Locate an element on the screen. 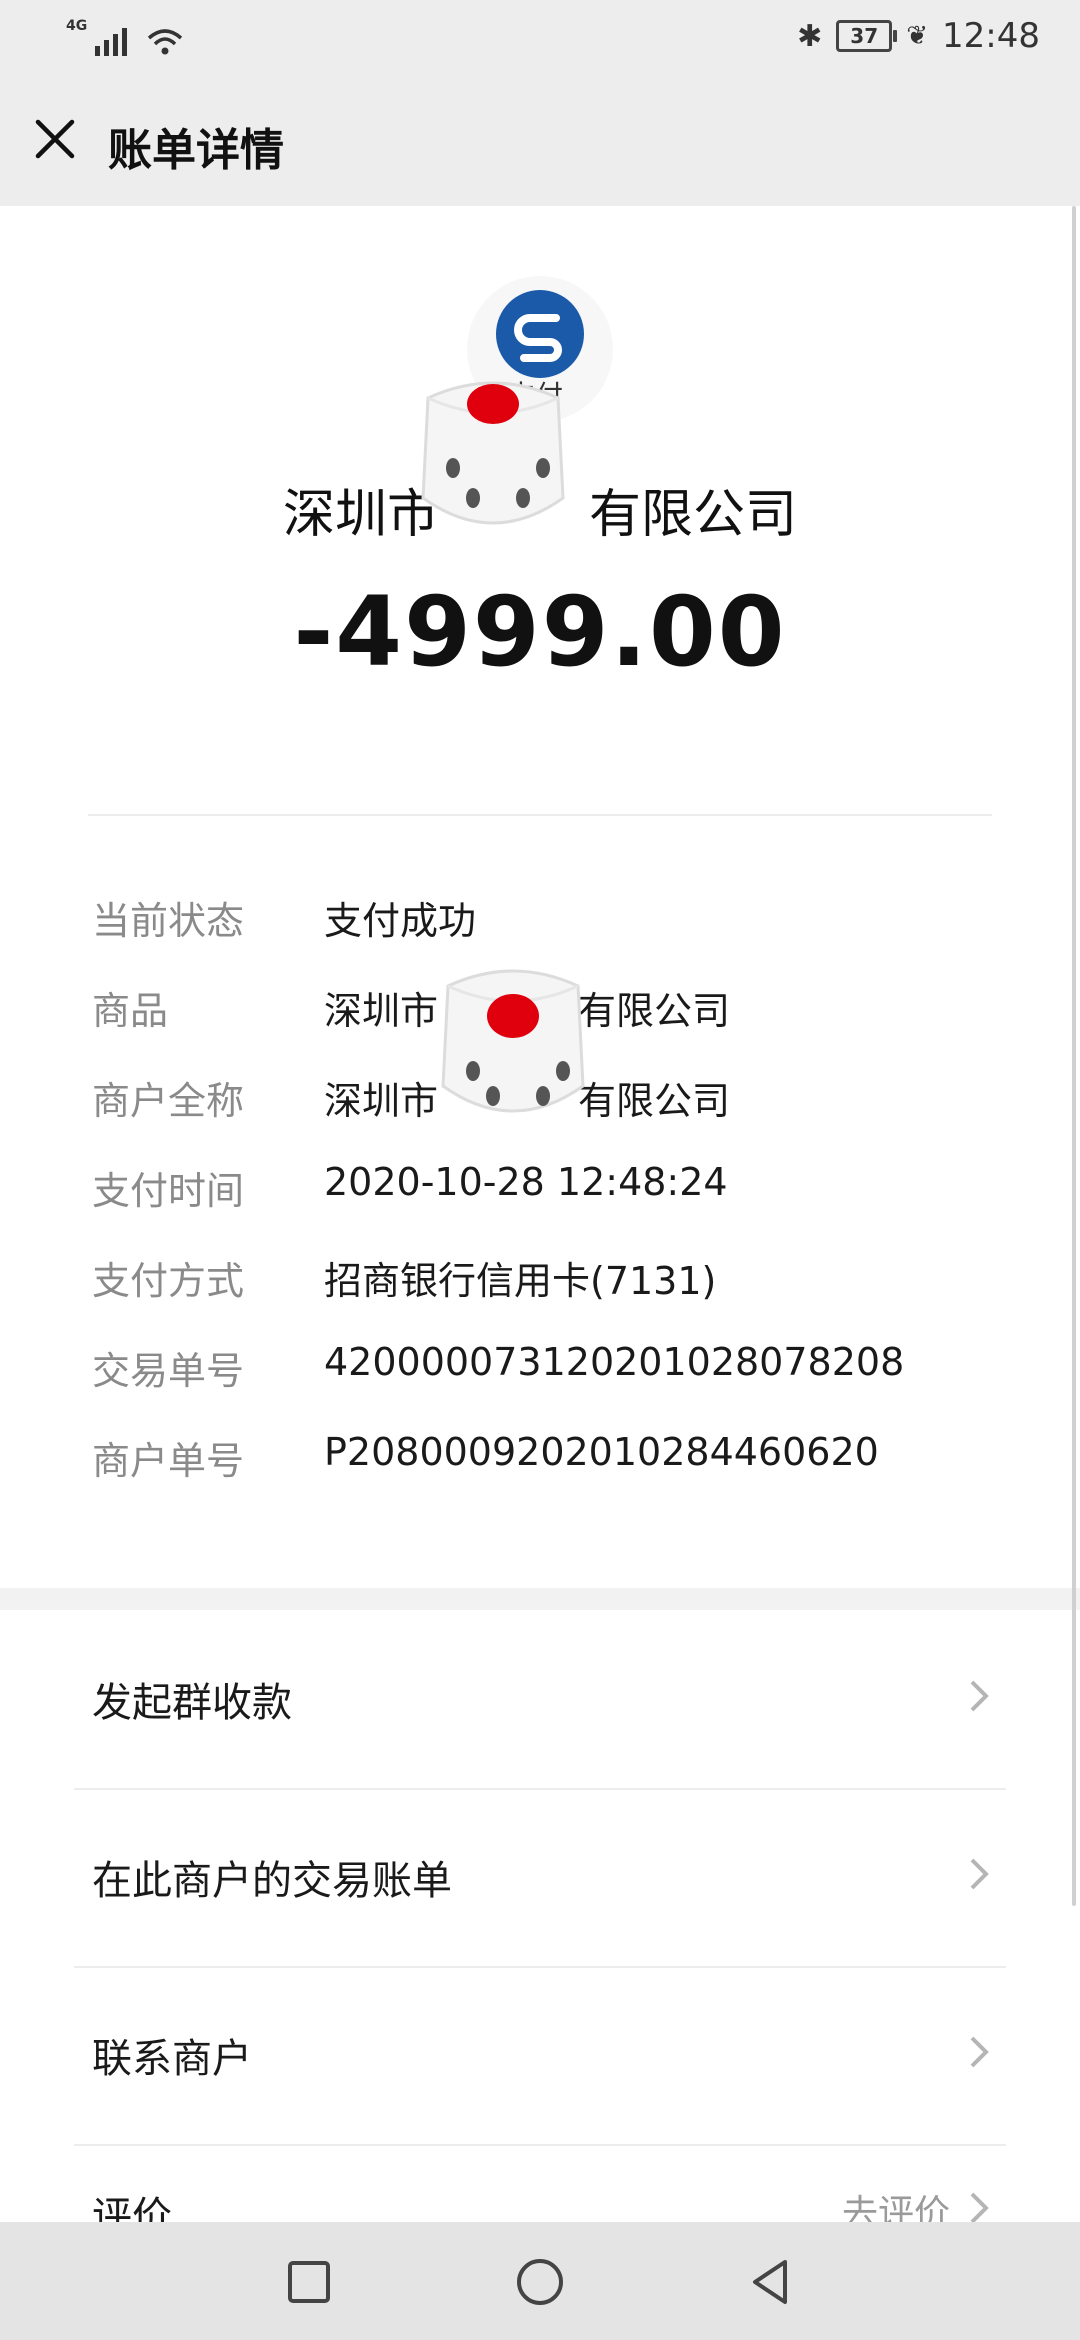 Image resolution: width=1080 pixels, height=2340 pixels. amount: -4999.00 is located at coordinates (540, 632).